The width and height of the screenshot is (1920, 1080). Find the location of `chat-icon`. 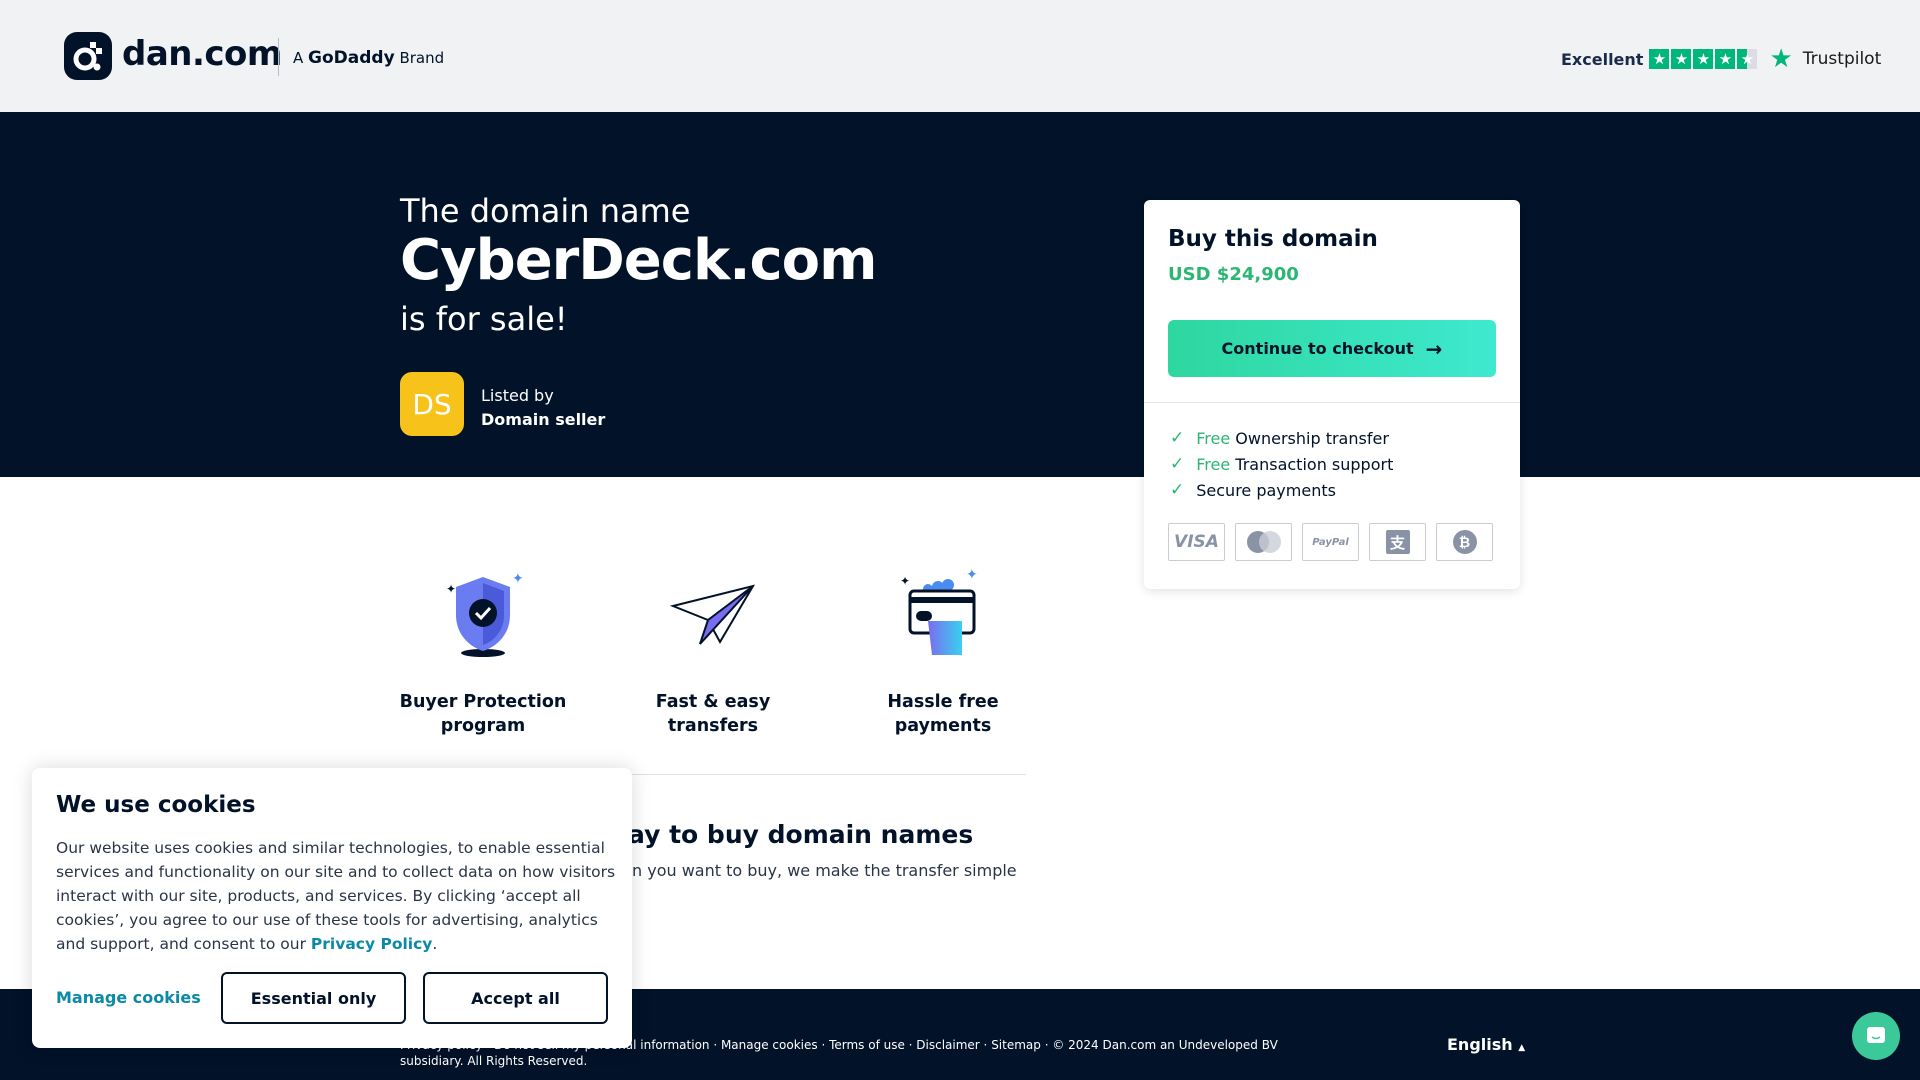

chat-icon is located at coordinates (1876, 1035).